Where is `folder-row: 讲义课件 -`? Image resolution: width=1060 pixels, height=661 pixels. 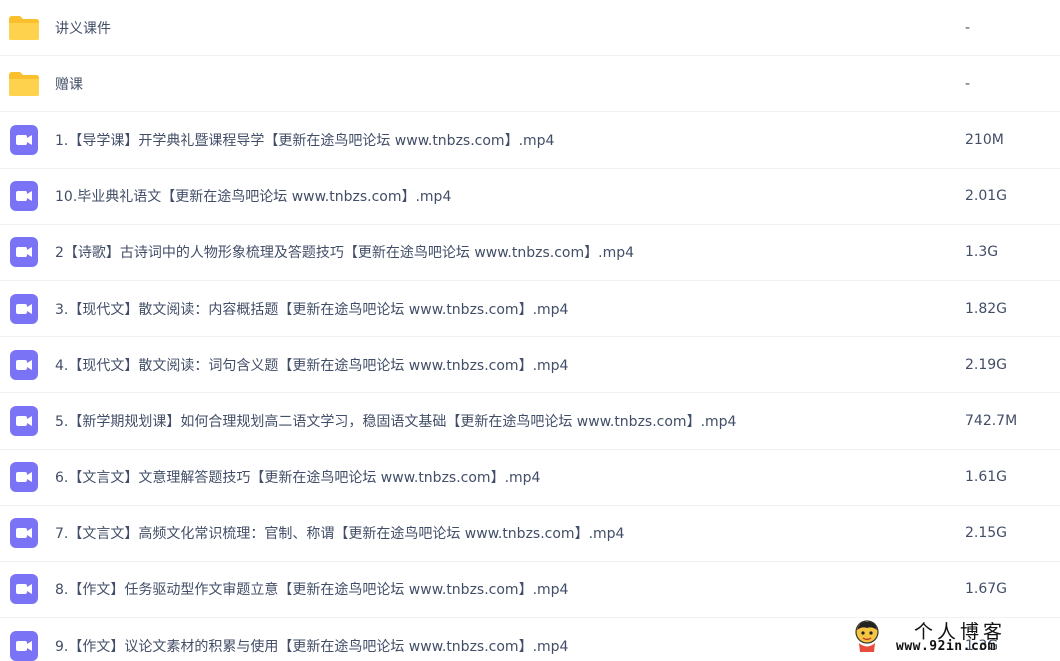
folder-row: 讲义课件 - is located at coordinates (530, 28).